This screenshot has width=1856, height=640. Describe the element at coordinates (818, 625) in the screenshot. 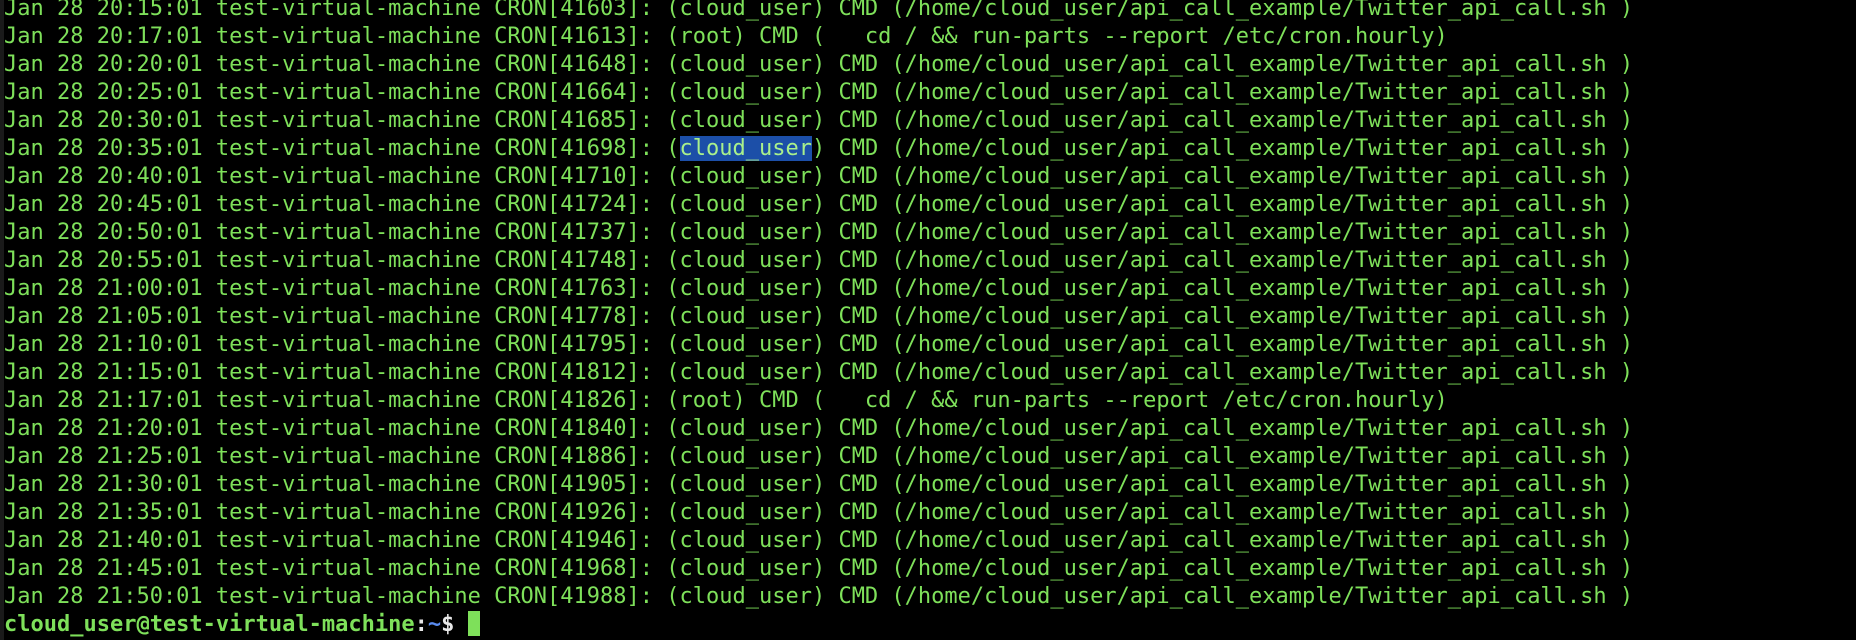

I see `shell-prompt: cloud_user@test-virtual-machine:~$` at that location.